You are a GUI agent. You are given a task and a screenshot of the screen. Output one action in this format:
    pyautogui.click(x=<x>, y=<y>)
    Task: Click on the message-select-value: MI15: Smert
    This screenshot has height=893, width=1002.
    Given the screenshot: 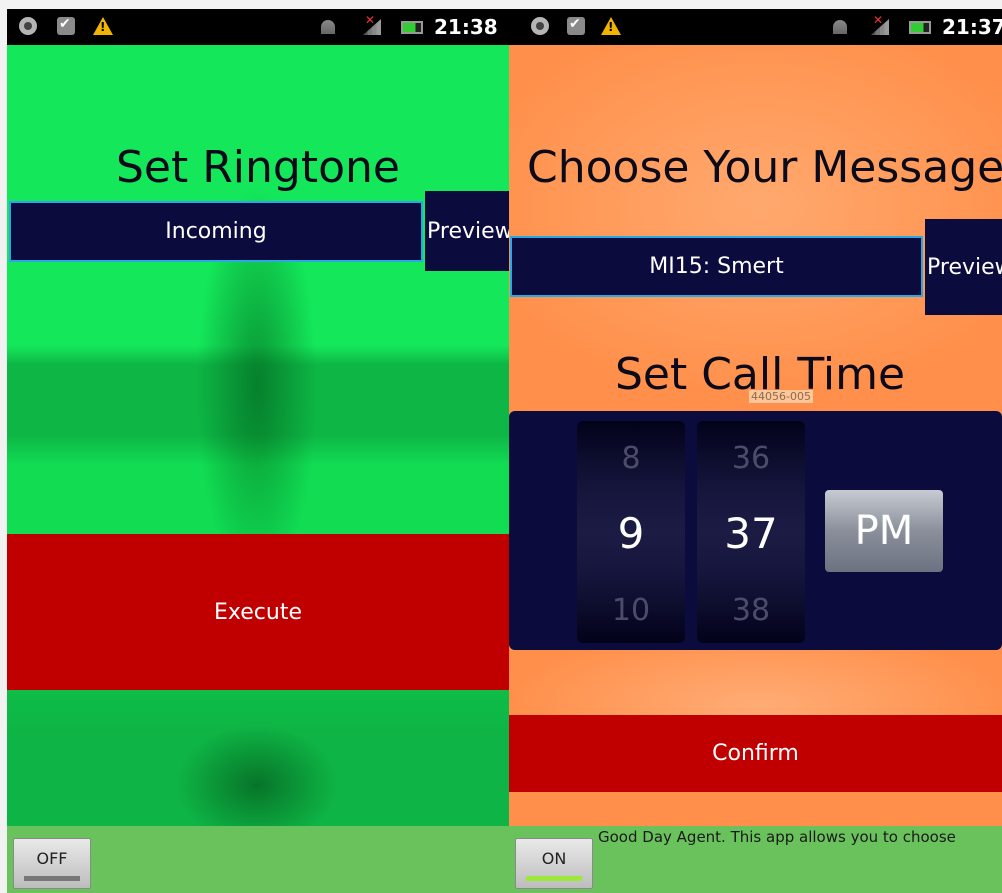 What is the action you would take?
    pyautogui.click(x=716, y=266)
    